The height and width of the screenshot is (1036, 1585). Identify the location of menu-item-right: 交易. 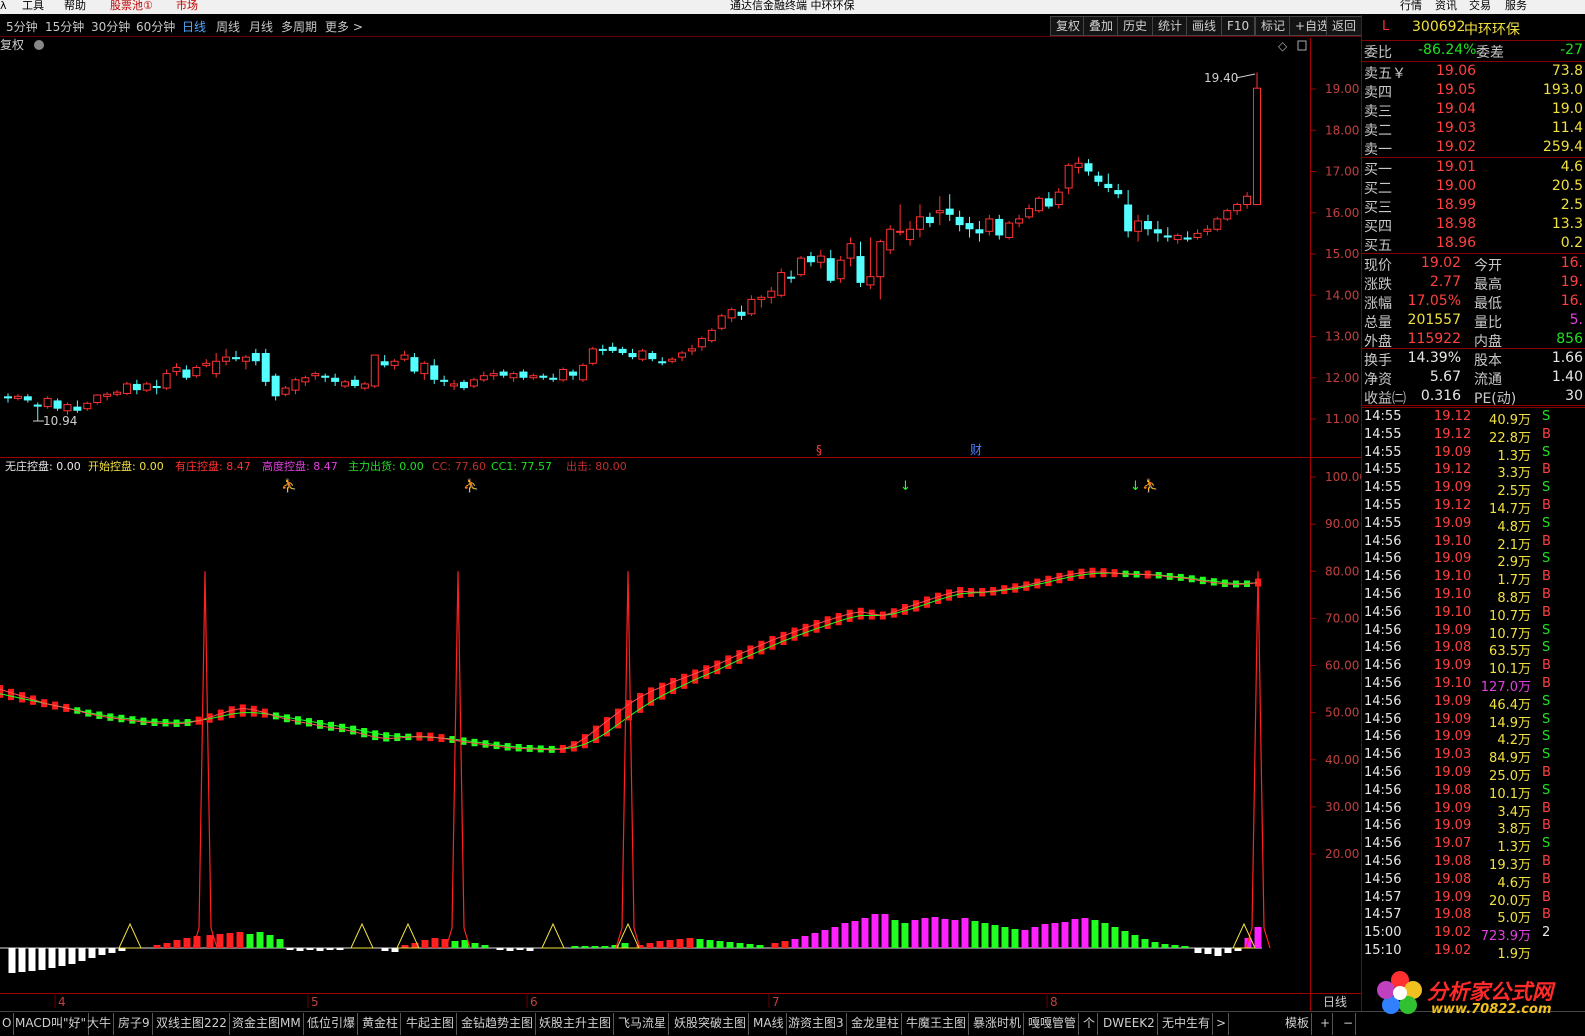
(1480, 6).